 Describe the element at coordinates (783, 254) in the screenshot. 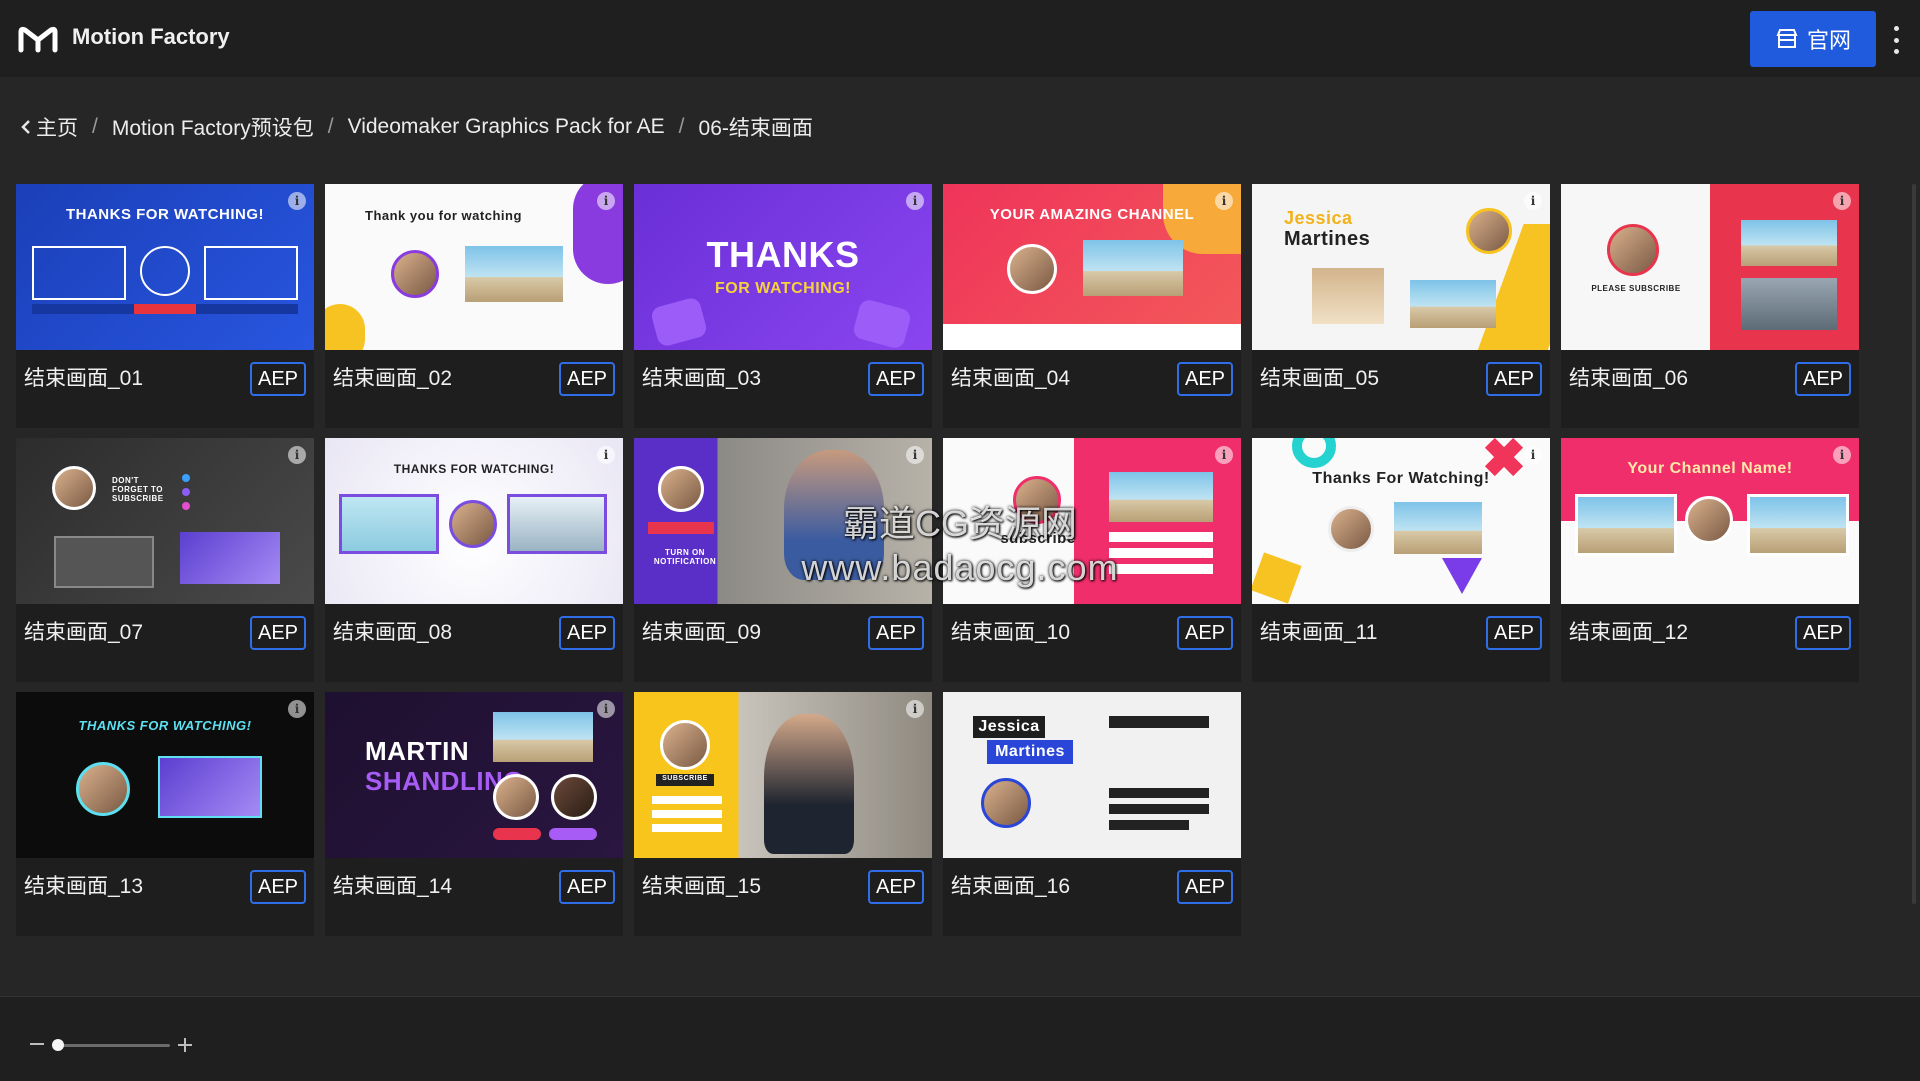

I see `thumb-text: THANKS` at that location.